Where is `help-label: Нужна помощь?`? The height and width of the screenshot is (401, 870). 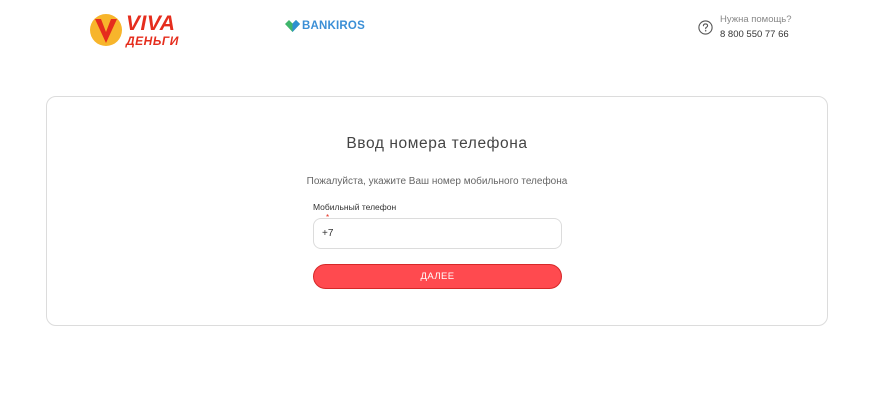 help-label: Нужна помощь? is located at coordinates (756, 19).